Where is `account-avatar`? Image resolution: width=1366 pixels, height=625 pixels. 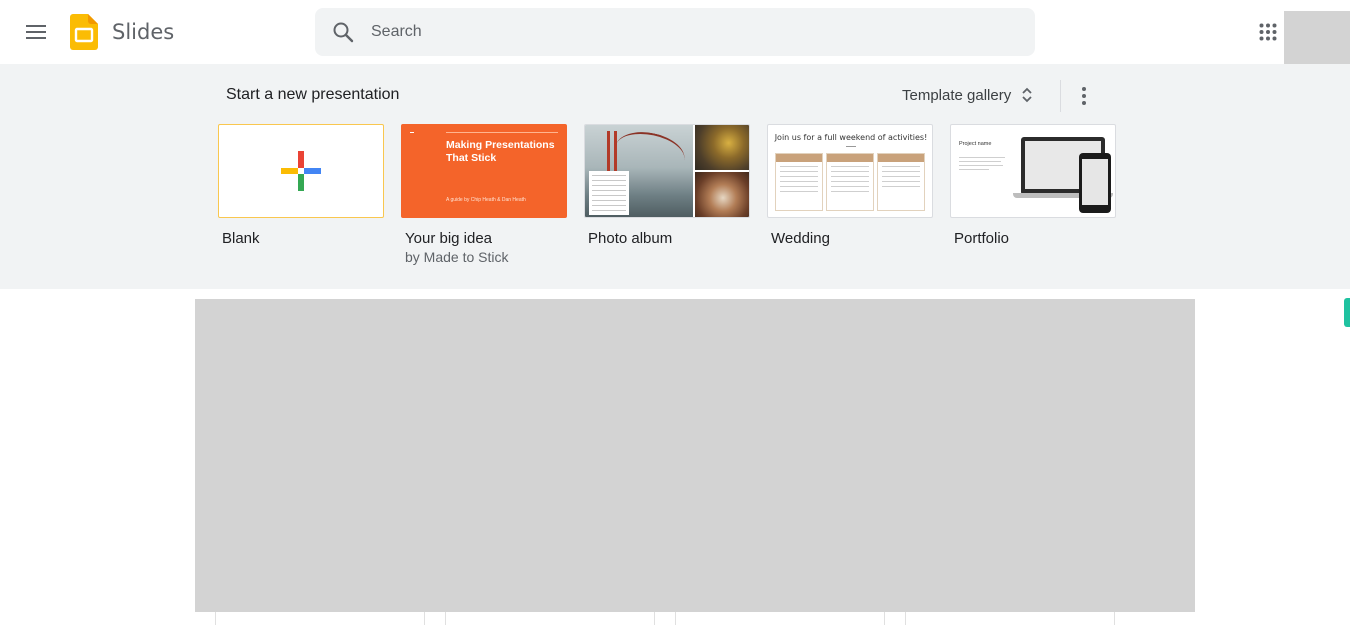 account-avatar is located at coordinates (1317, 38).